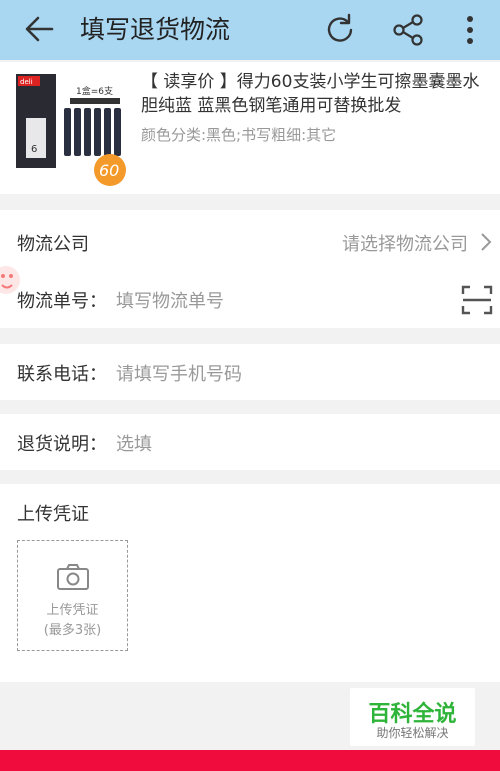 Image resolution: width=500 pixels, height=771 pixels. What do you see at coordinates (412, 717) in the screenshot?
I see `watermark-logo: 百科全说 助你轻松解决` at bounding box center [412, 717].